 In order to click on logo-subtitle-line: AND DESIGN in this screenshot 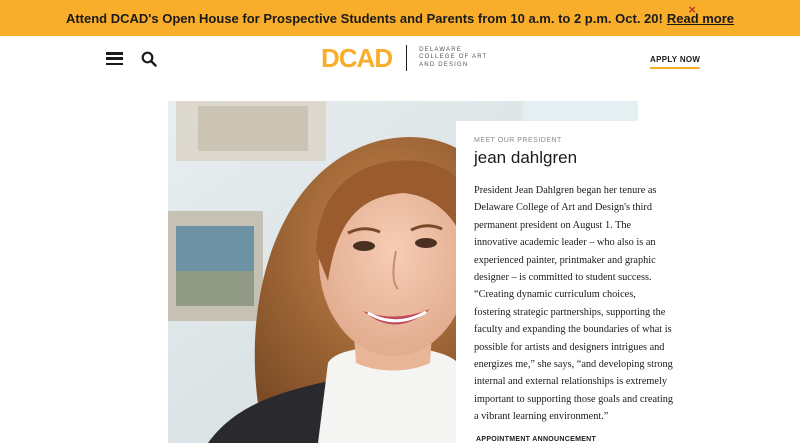, I will do `click(444, 64)`.